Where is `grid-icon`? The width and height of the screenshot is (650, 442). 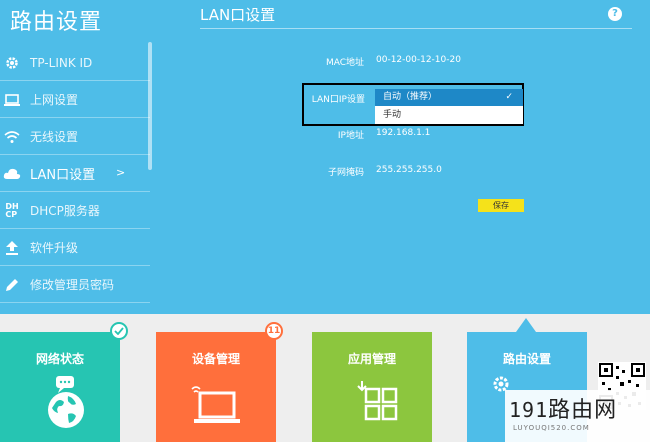
grid-icon is located at coordinates (372, 404).